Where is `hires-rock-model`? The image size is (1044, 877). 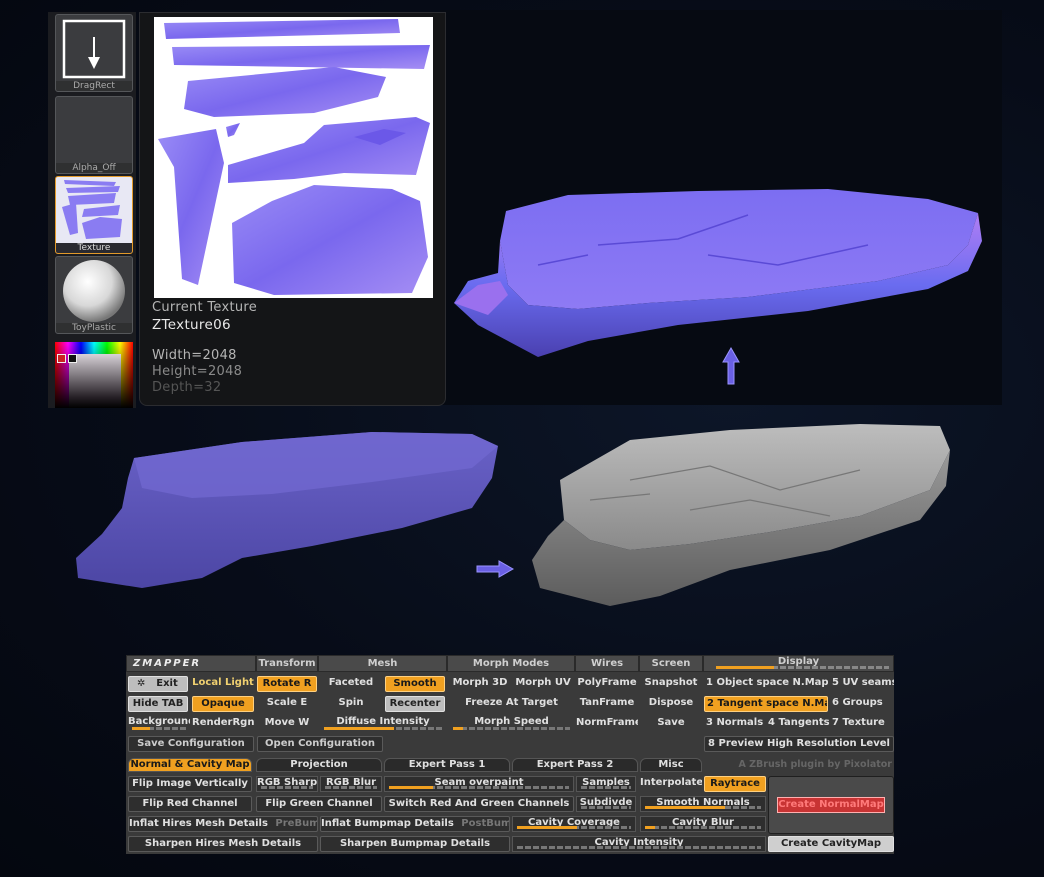 hires-rock-model is located at coordinates (741, 515).